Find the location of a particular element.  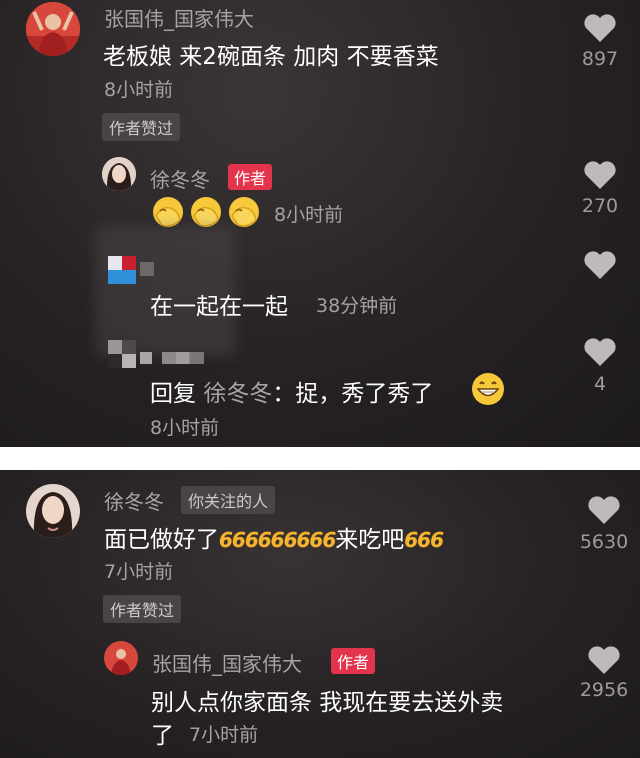

comment-text: 老板娘 来2碗面条 加肉 不要香菜 is located at coordinates (271, 57).